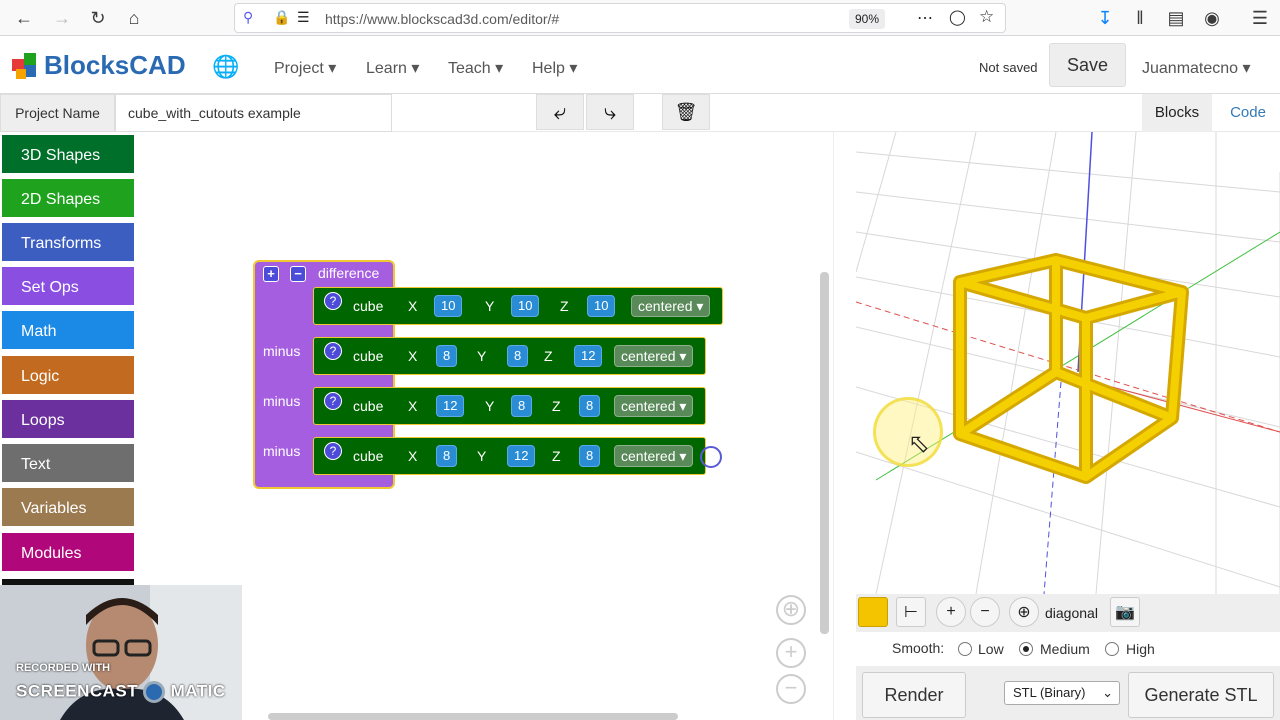 Image resolution: width=1280 pixels, height=720 pixels. Describe the element at coordinates (824, 453) in the screenshot. I see `workspace-vertical-scrollbar` at that location.